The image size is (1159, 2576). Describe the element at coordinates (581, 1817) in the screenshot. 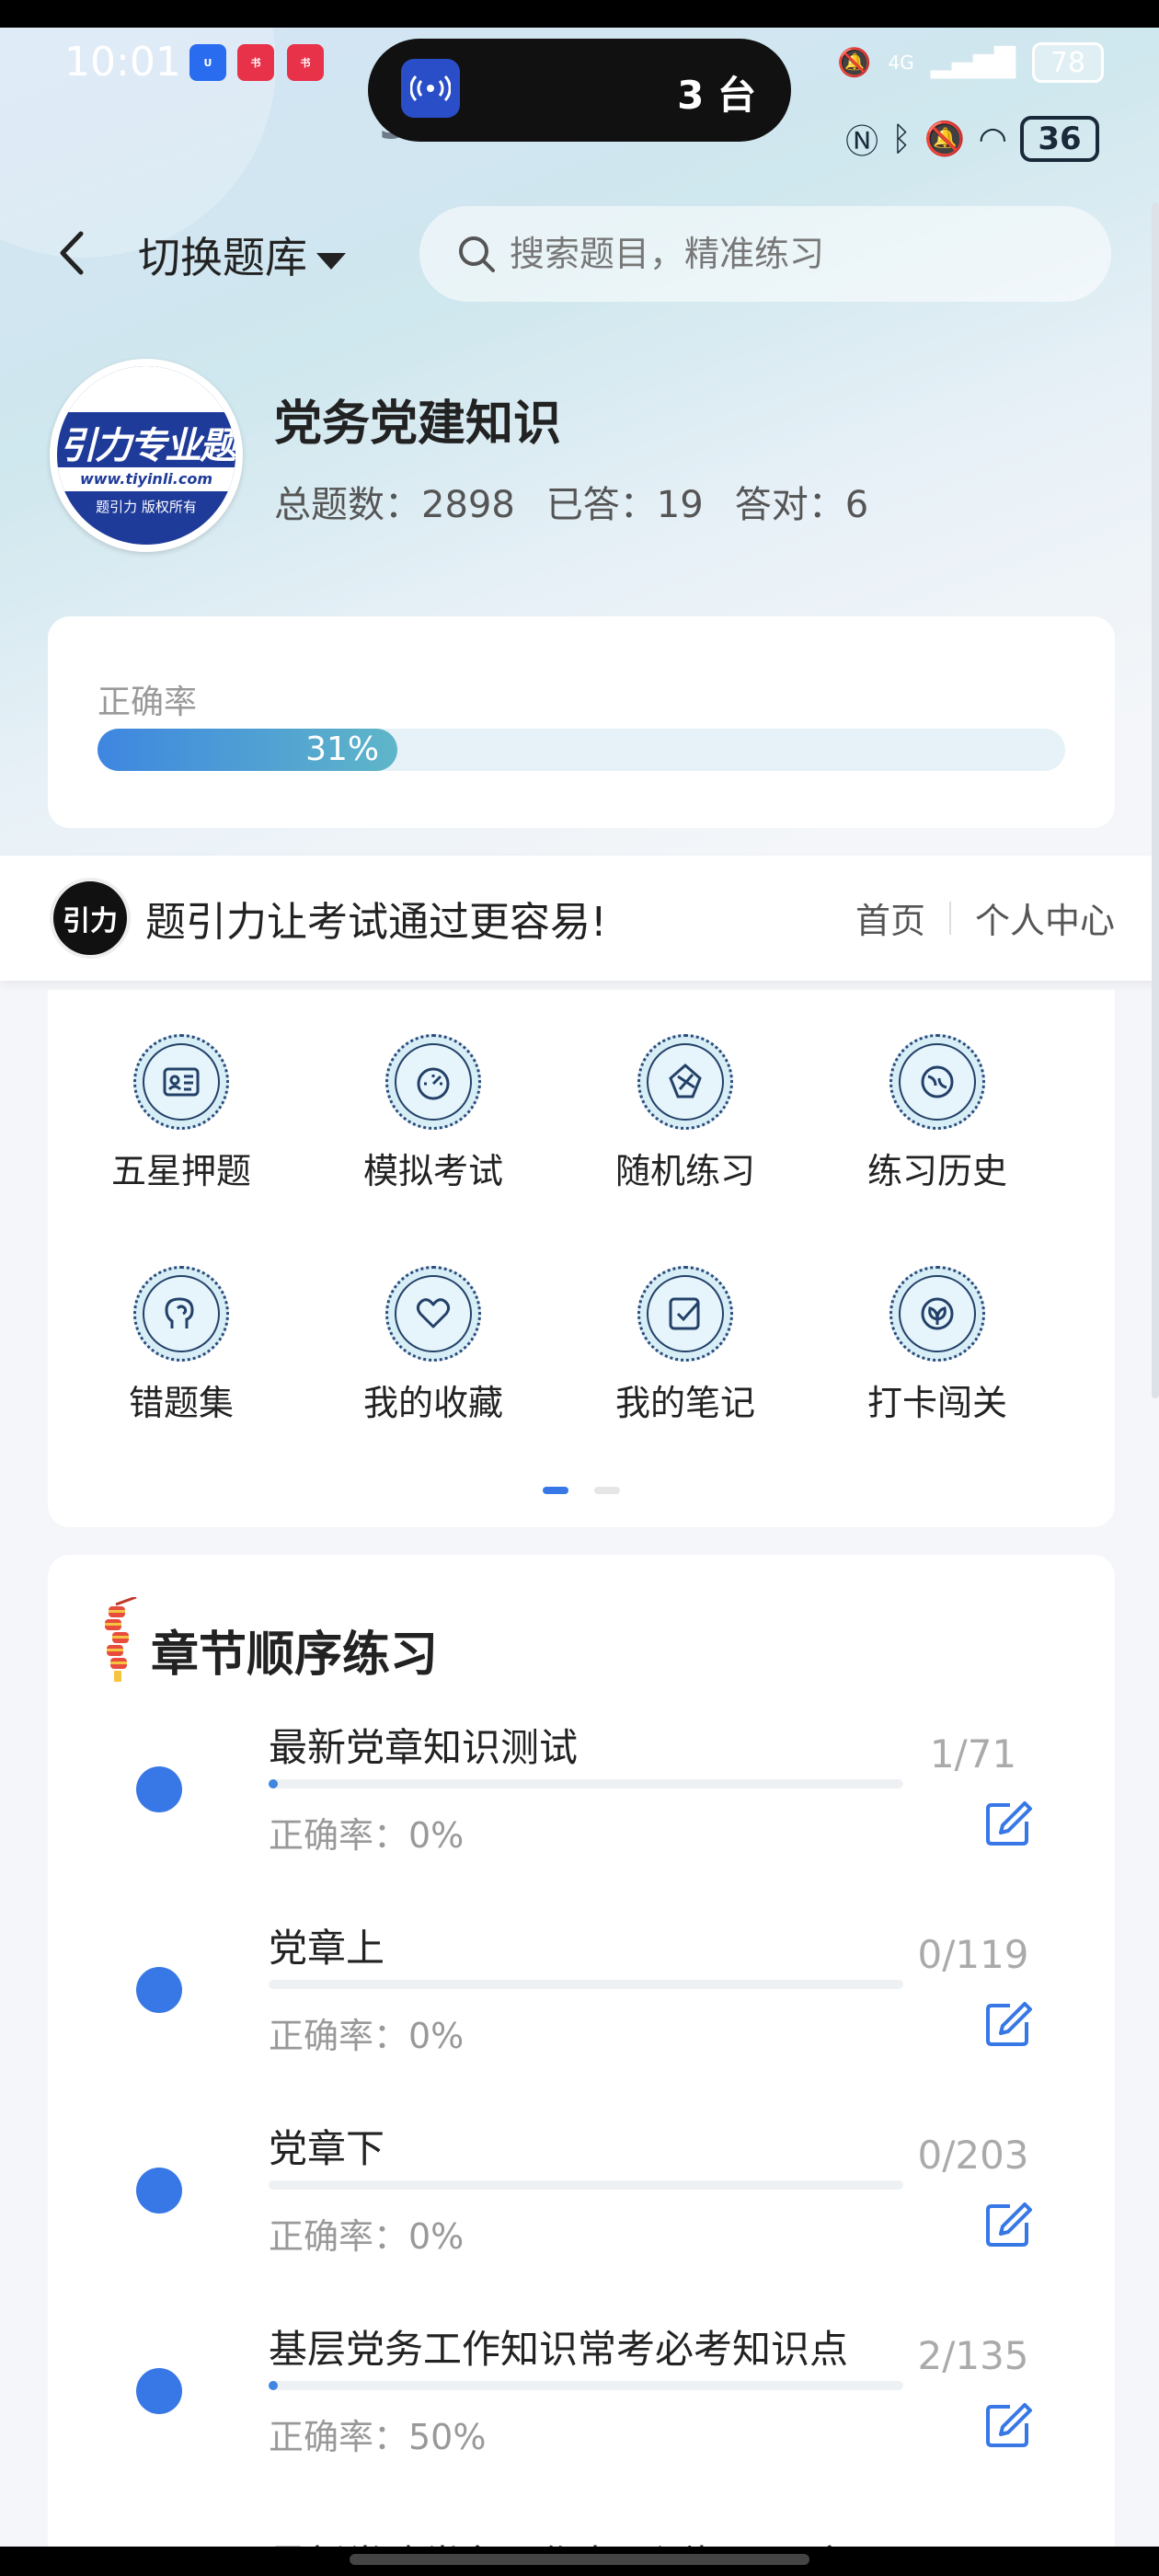

I see `chapter-row: 最新党章知识测试 正确率：0% 1/71` at that location.